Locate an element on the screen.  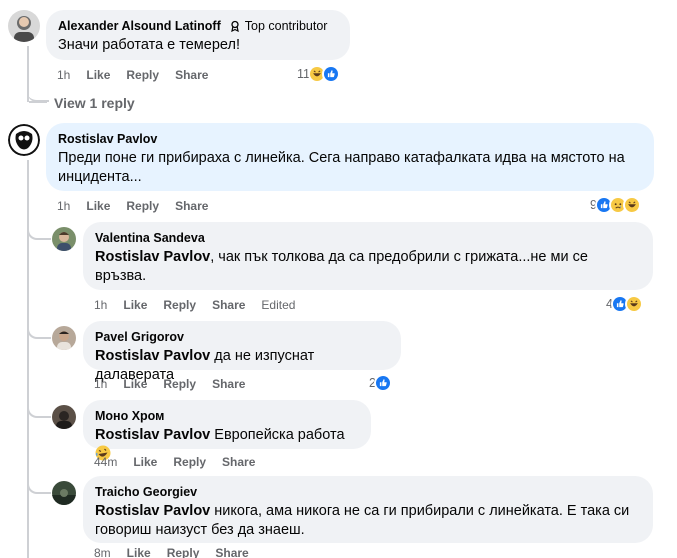
comment-time: 44m is located at coordinates (105, 462).